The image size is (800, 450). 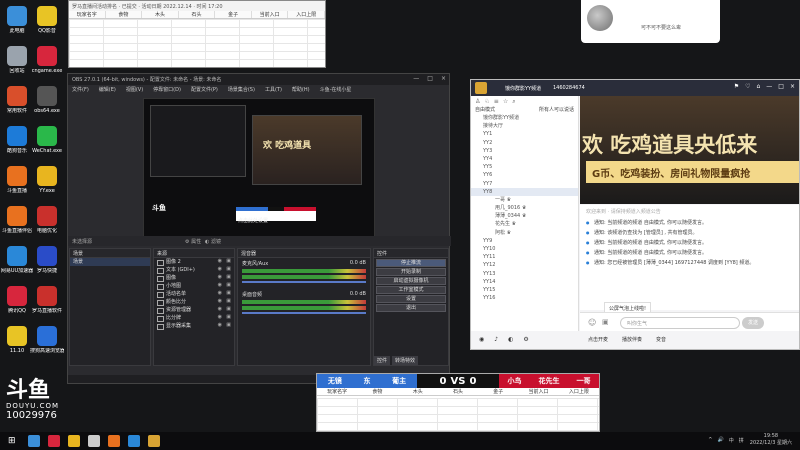 What do you see at coordinates (194, 310) in the screenshot?
I see `source-item: 资源管理器 ◉ ▣` at bounding box center [194, 310].